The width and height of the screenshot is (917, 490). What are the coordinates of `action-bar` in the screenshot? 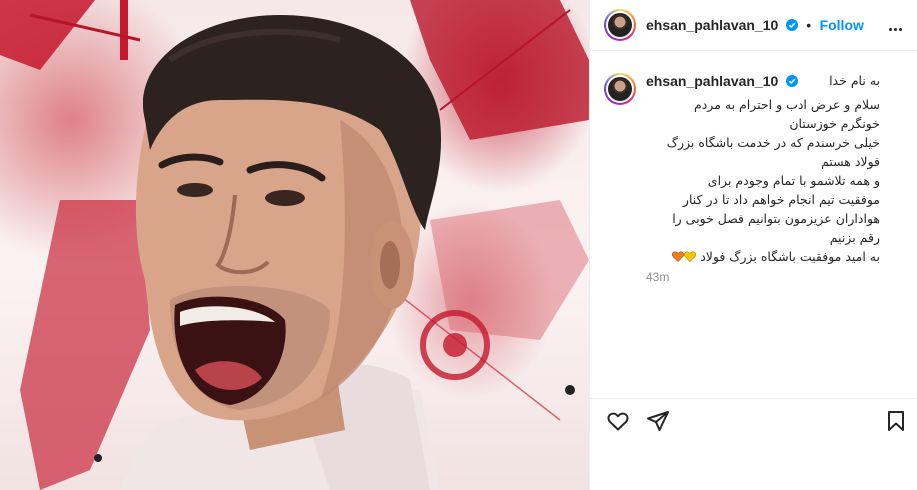 It's located at (753, 421).